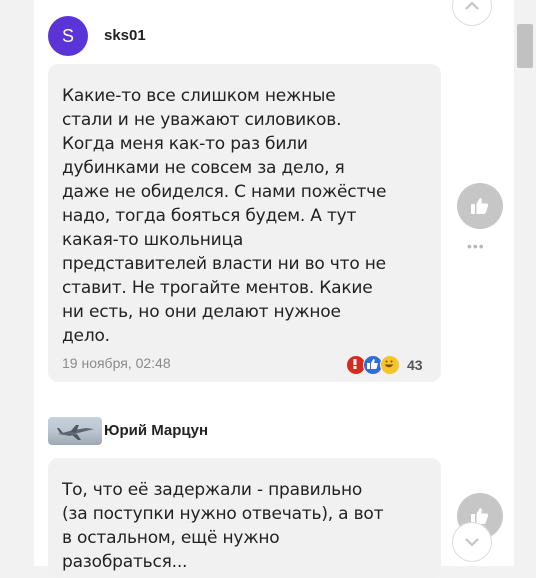  Describe the element at coordinates (472, 5) in the screenshot. I see `chevron-up-icon` at that location.